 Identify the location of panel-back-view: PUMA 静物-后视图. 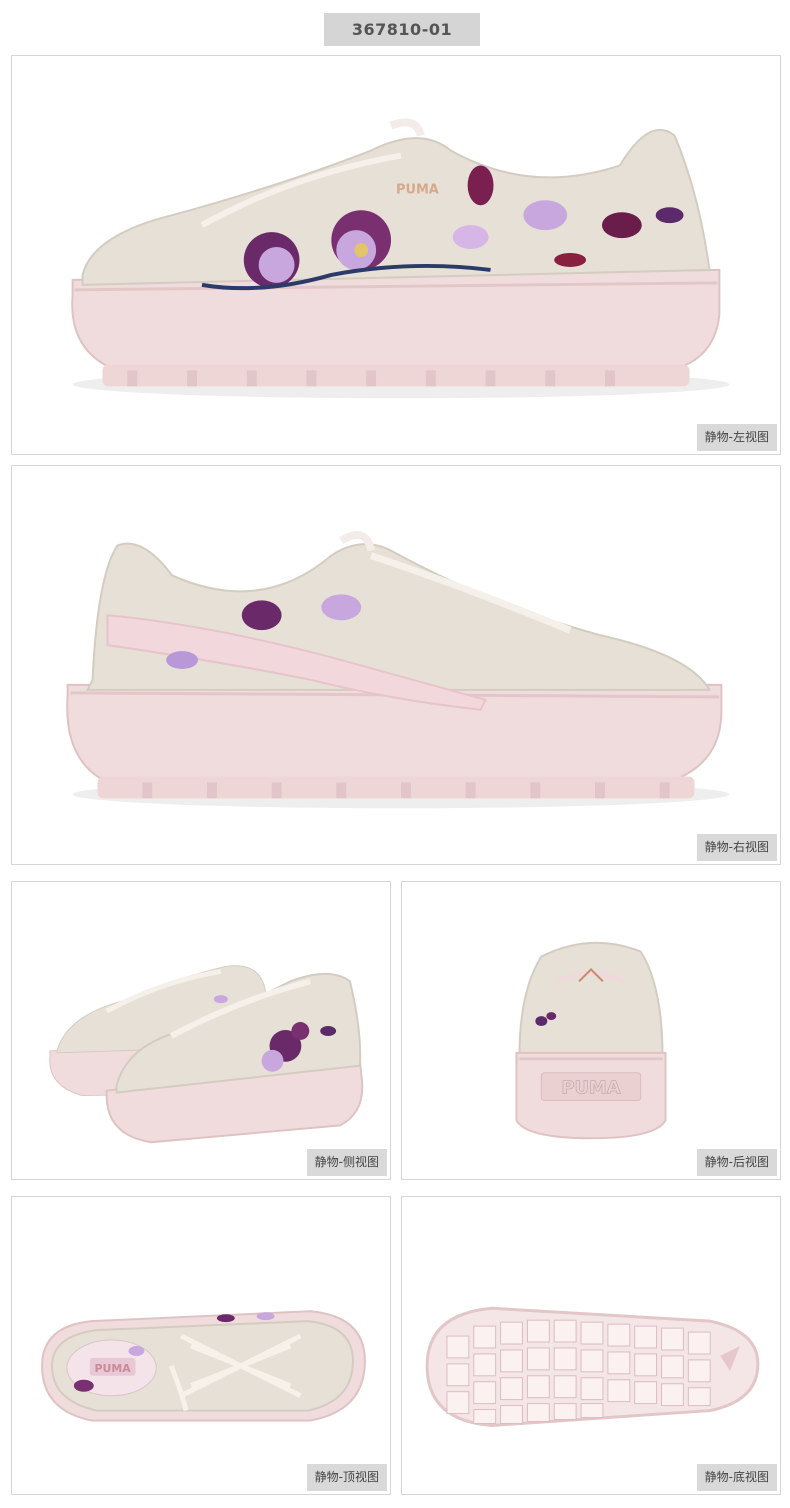
(591, 1030).